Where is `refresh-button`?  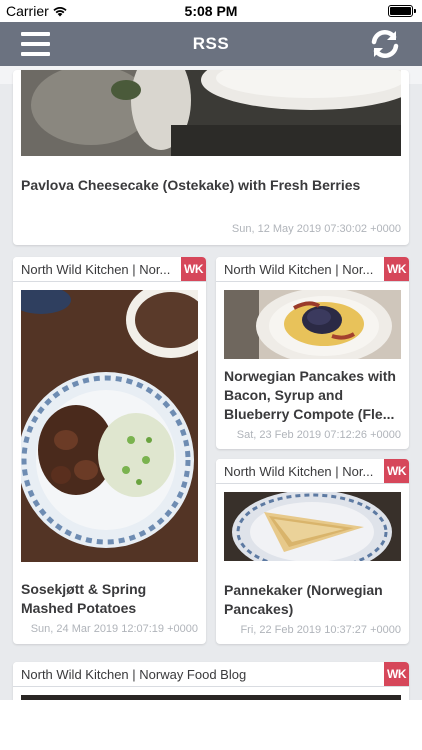 refresh-button is located at coordinates (385, 44).